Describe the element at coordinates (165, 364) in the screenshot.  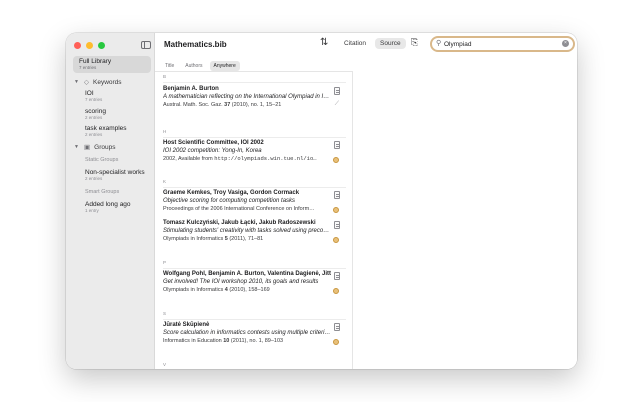
I see `section-letter: V` at that location.